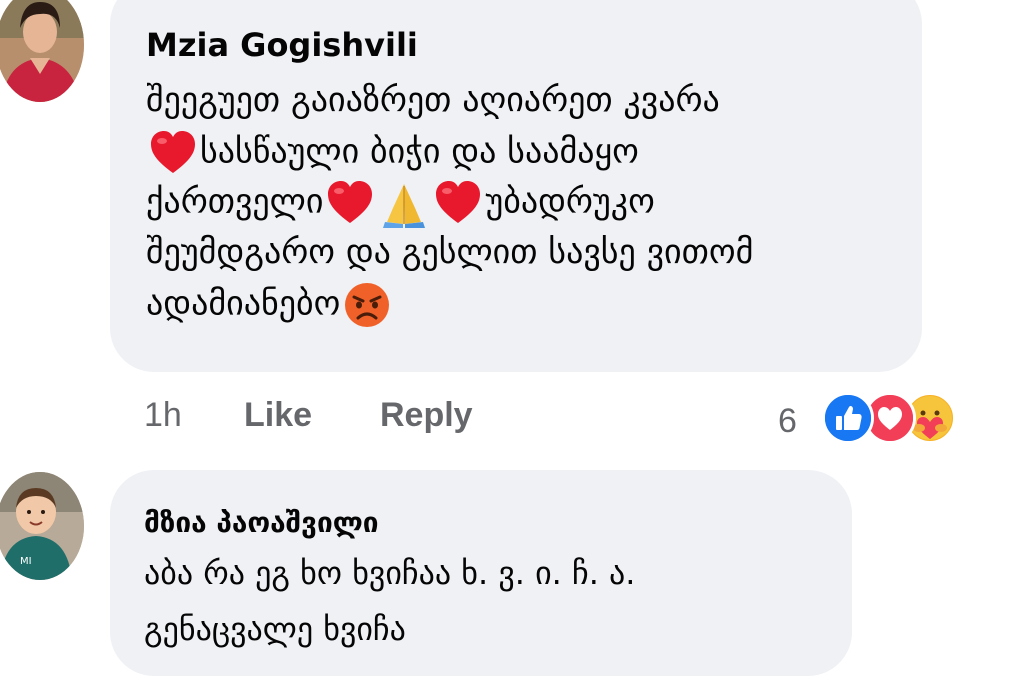  Describe the element at coordinates (426, 415) in the screenshot. I see `reply-button: Reply` at that location.